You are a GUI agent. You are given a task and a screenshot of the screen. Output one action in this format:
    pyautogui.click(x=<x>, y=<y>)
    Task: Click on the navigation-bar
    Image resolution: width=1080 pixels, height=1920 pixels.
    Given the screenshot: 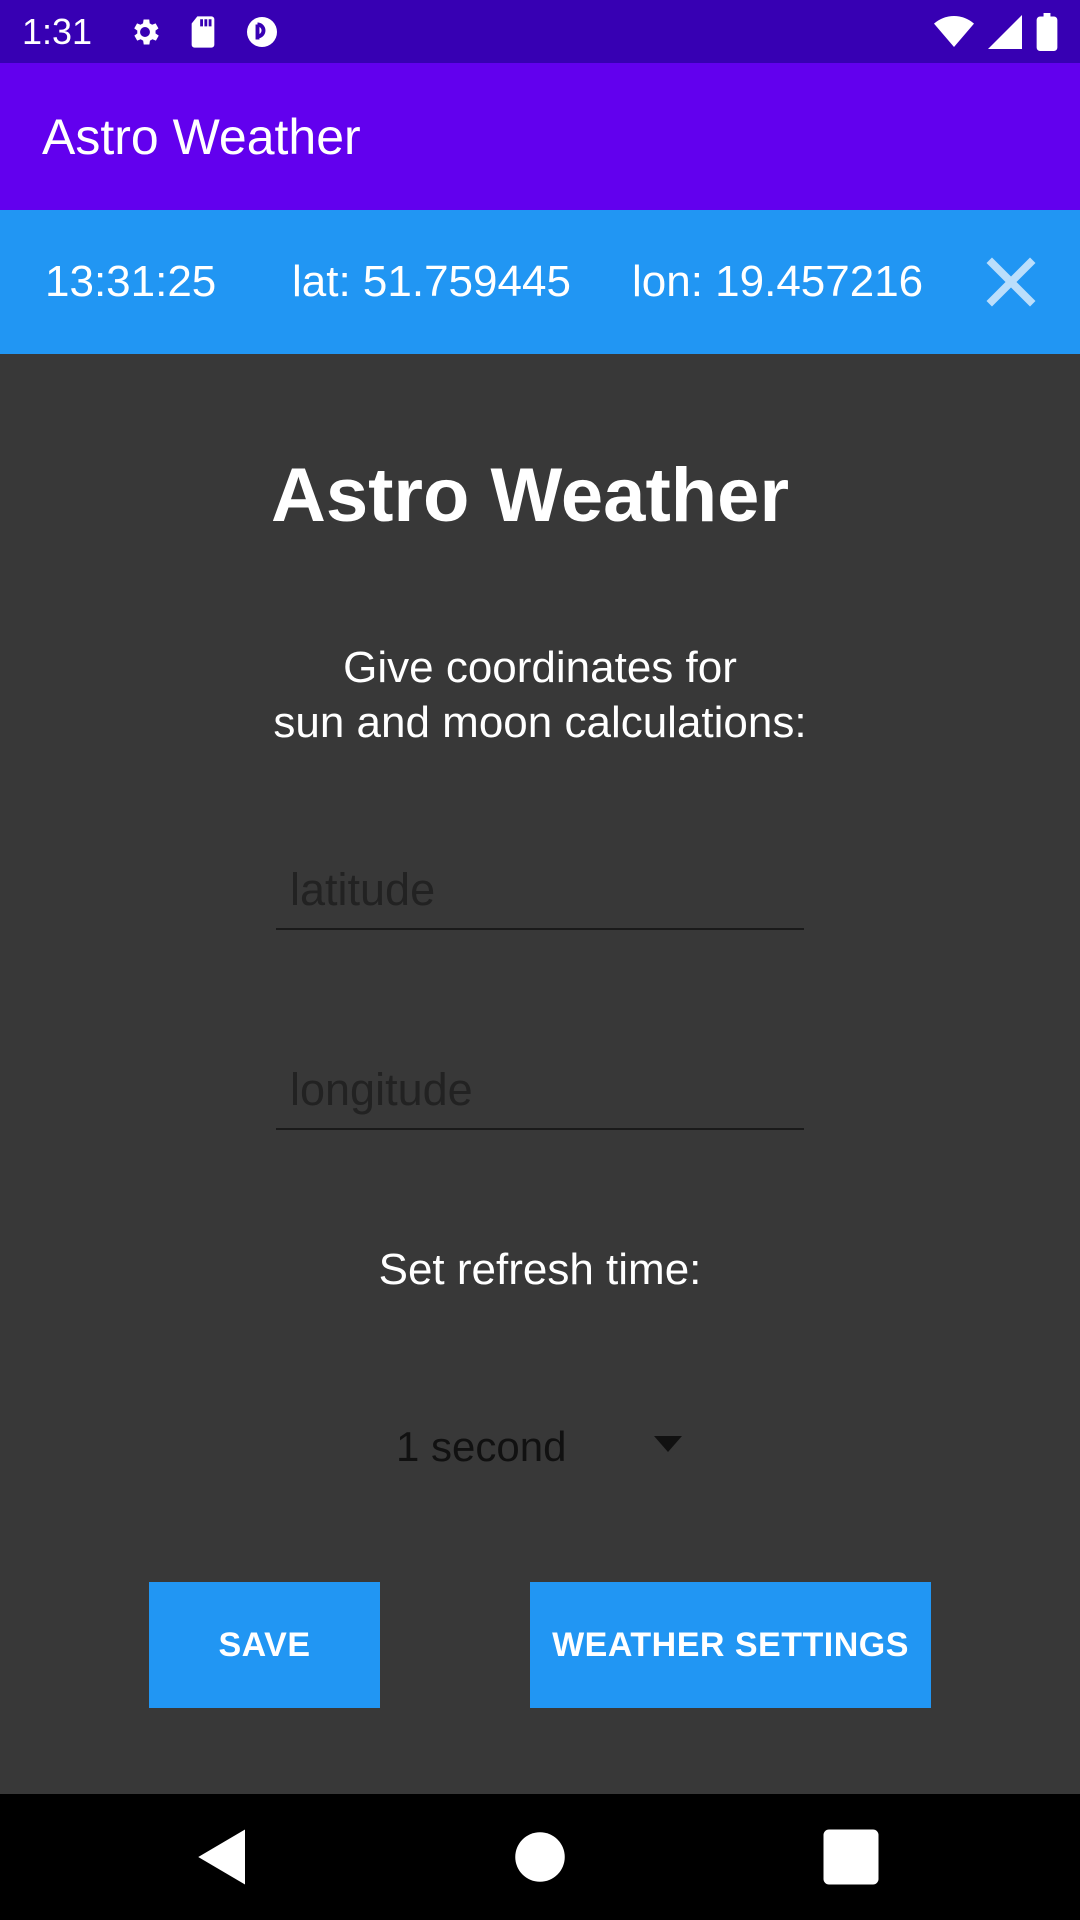 What is the action you would take?
    pyautogui.click(x=540, y=1857)
    